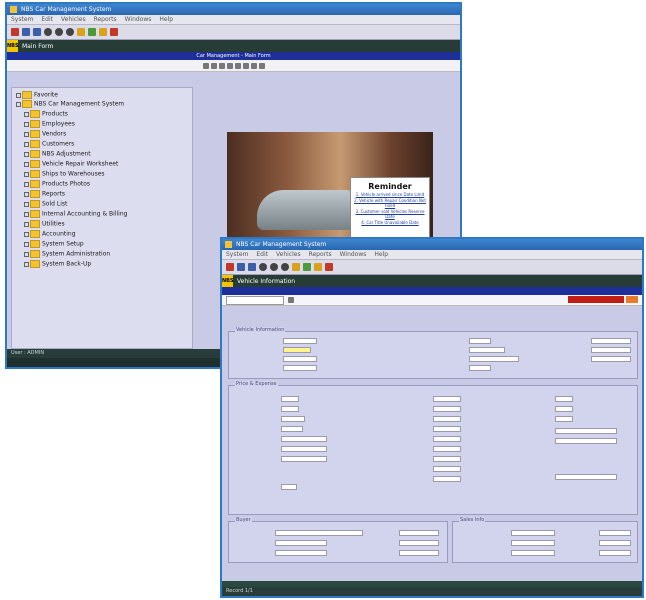  Describe the element at coordinates (37, 95) in the screenshot. I see `tree-node-favorite: Favorite` at that location.